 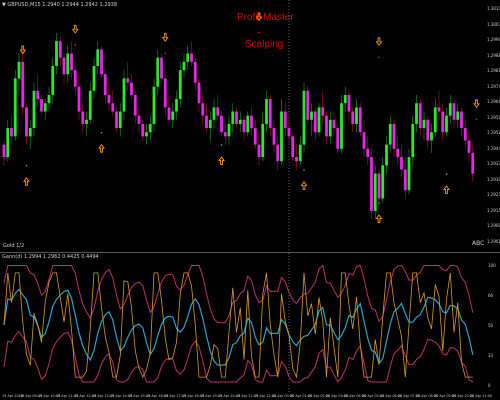 What do you see at coordinates (489, 385) in the screenshot?
I see `indicator-tick-label: 0` at bounding box center [489, 385].